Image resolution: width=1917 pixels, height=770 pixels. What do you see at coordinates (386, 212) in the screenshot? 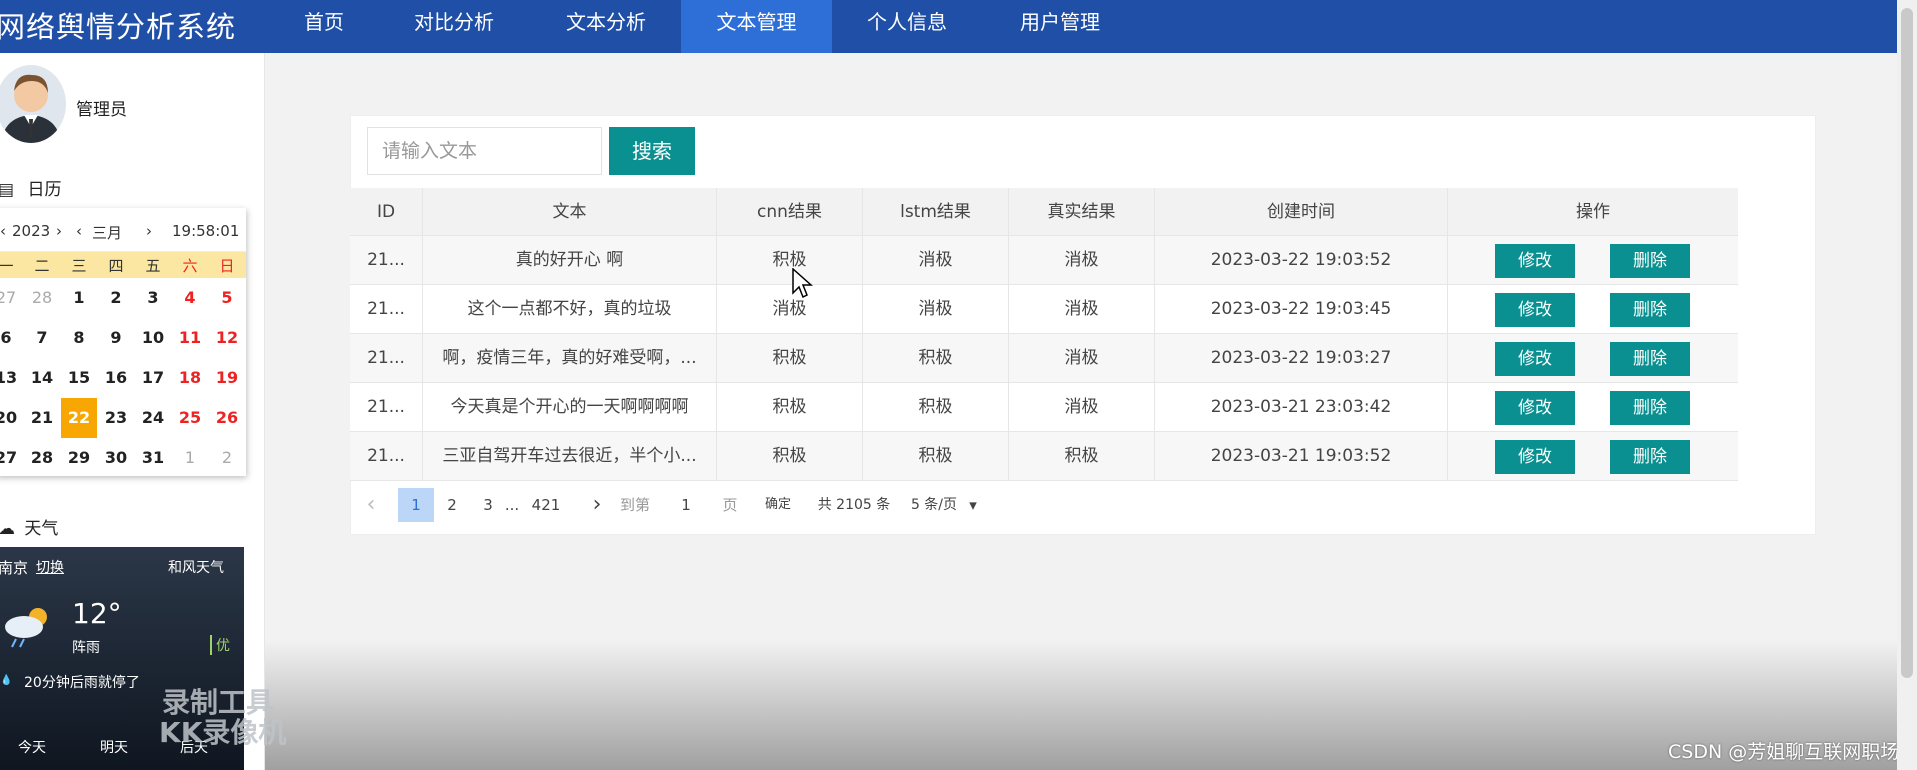
I see `column-header-id: ID` at bounding box center [386, 212].